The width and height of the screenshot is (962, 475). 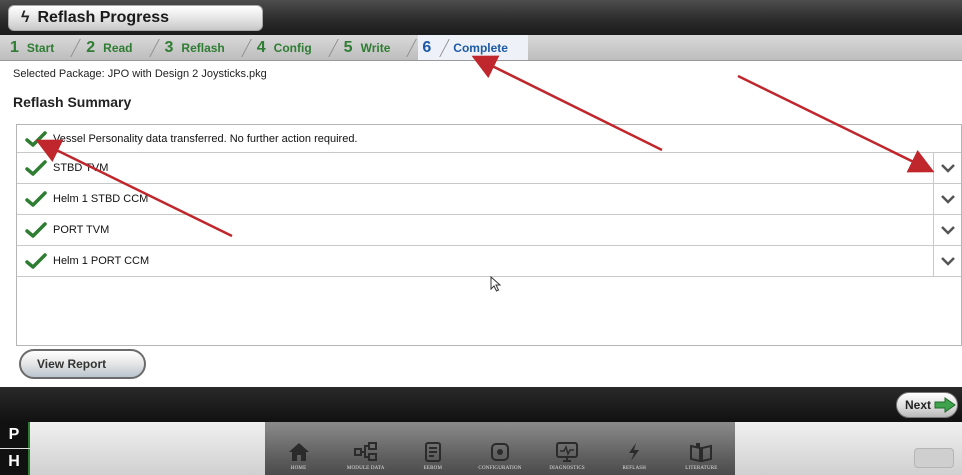 I want to click on step-number: 1, so click(x=14, y=47).